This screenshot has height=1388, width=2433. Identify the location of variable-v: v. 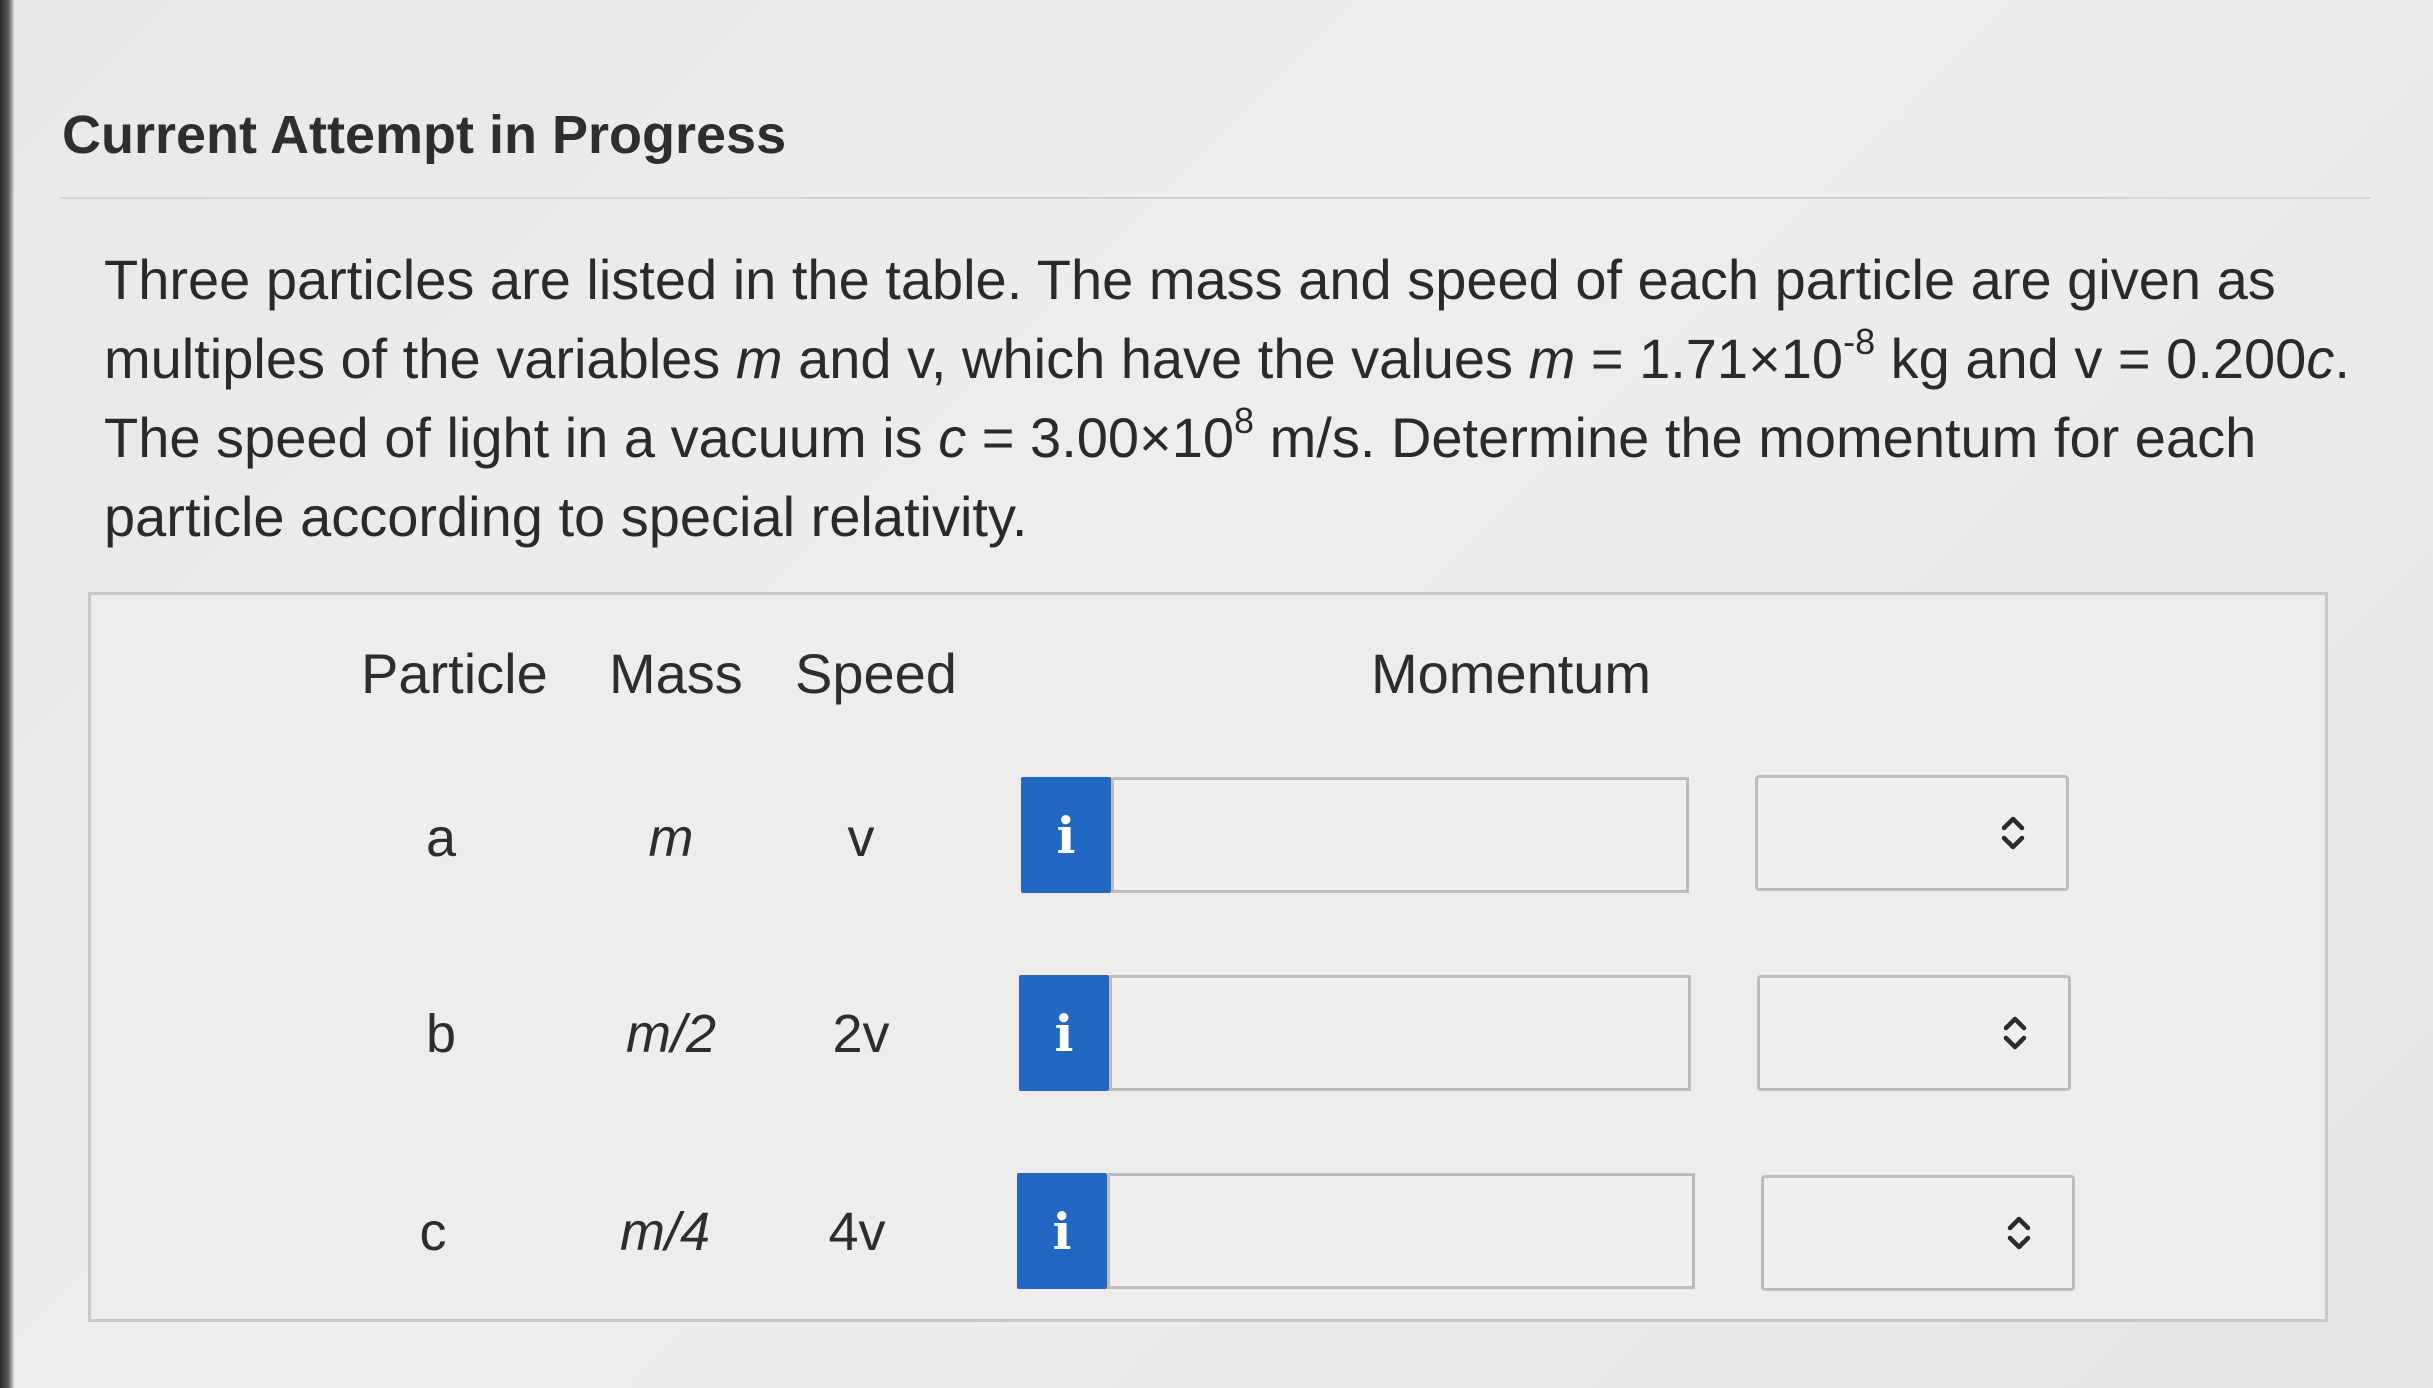
(919, 358).